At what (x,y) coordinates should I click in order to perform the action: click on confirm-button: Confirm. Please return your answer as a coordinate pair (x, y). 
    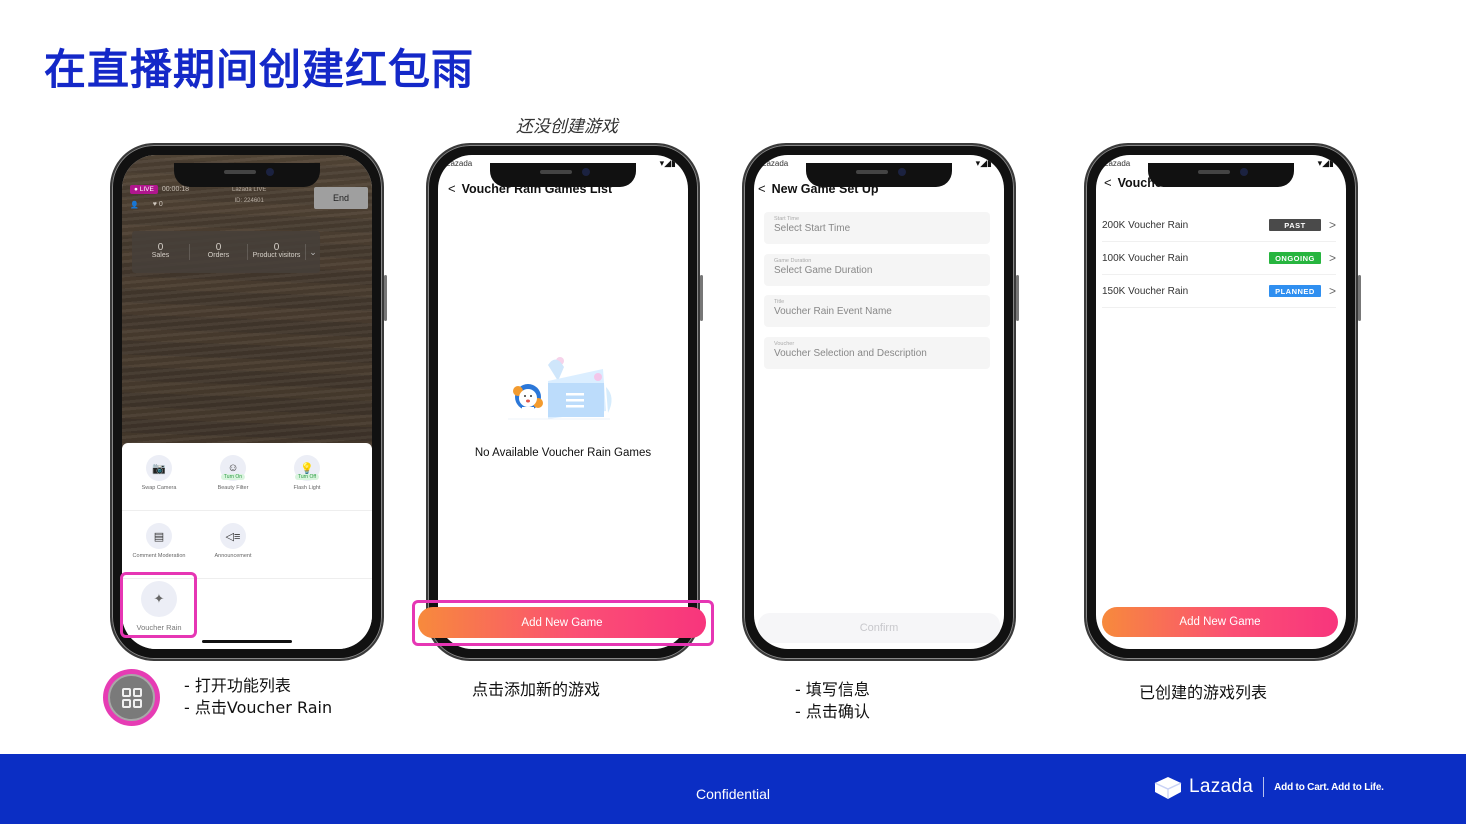
    Looking at the image, I should click on (879, 628).